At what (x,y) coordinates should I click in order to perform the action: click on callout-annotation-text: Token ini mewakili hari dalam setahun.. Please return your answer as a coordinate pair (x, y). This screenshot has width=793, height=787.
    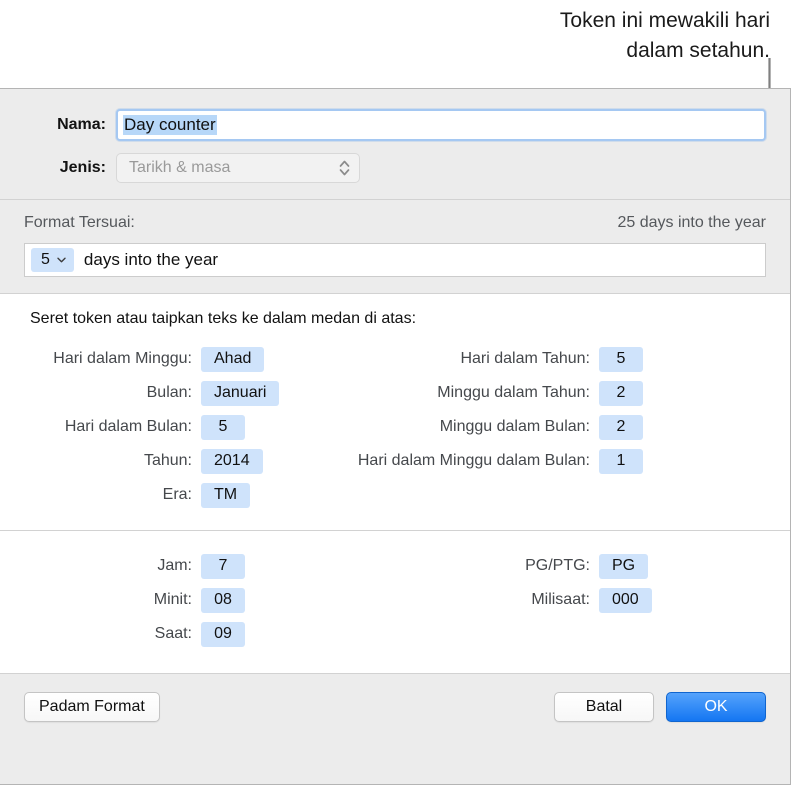
    Looking at the image, I should click on (664, 35).